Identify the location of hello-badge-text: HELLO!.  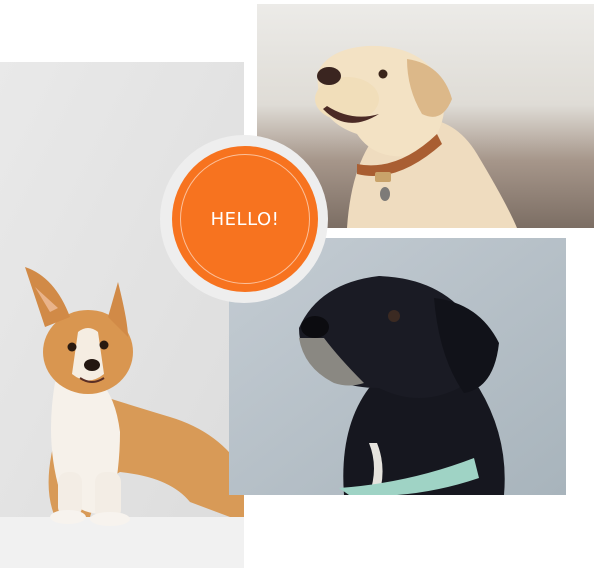
(245, 219).